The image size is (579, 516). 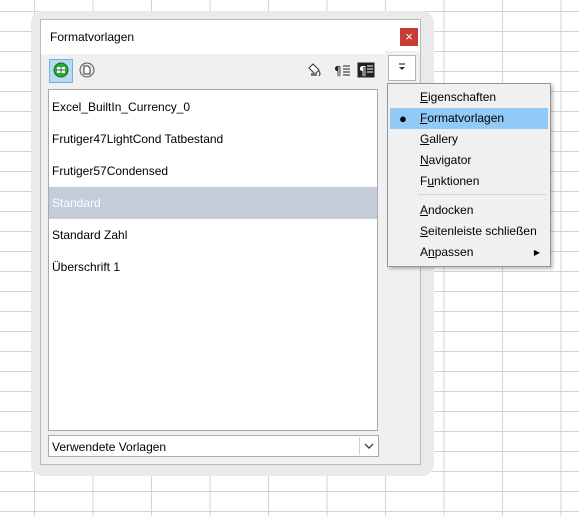 I want to click on style-filter-dropdown: Verwendete Vorlagen, so click(x=213, y=446).